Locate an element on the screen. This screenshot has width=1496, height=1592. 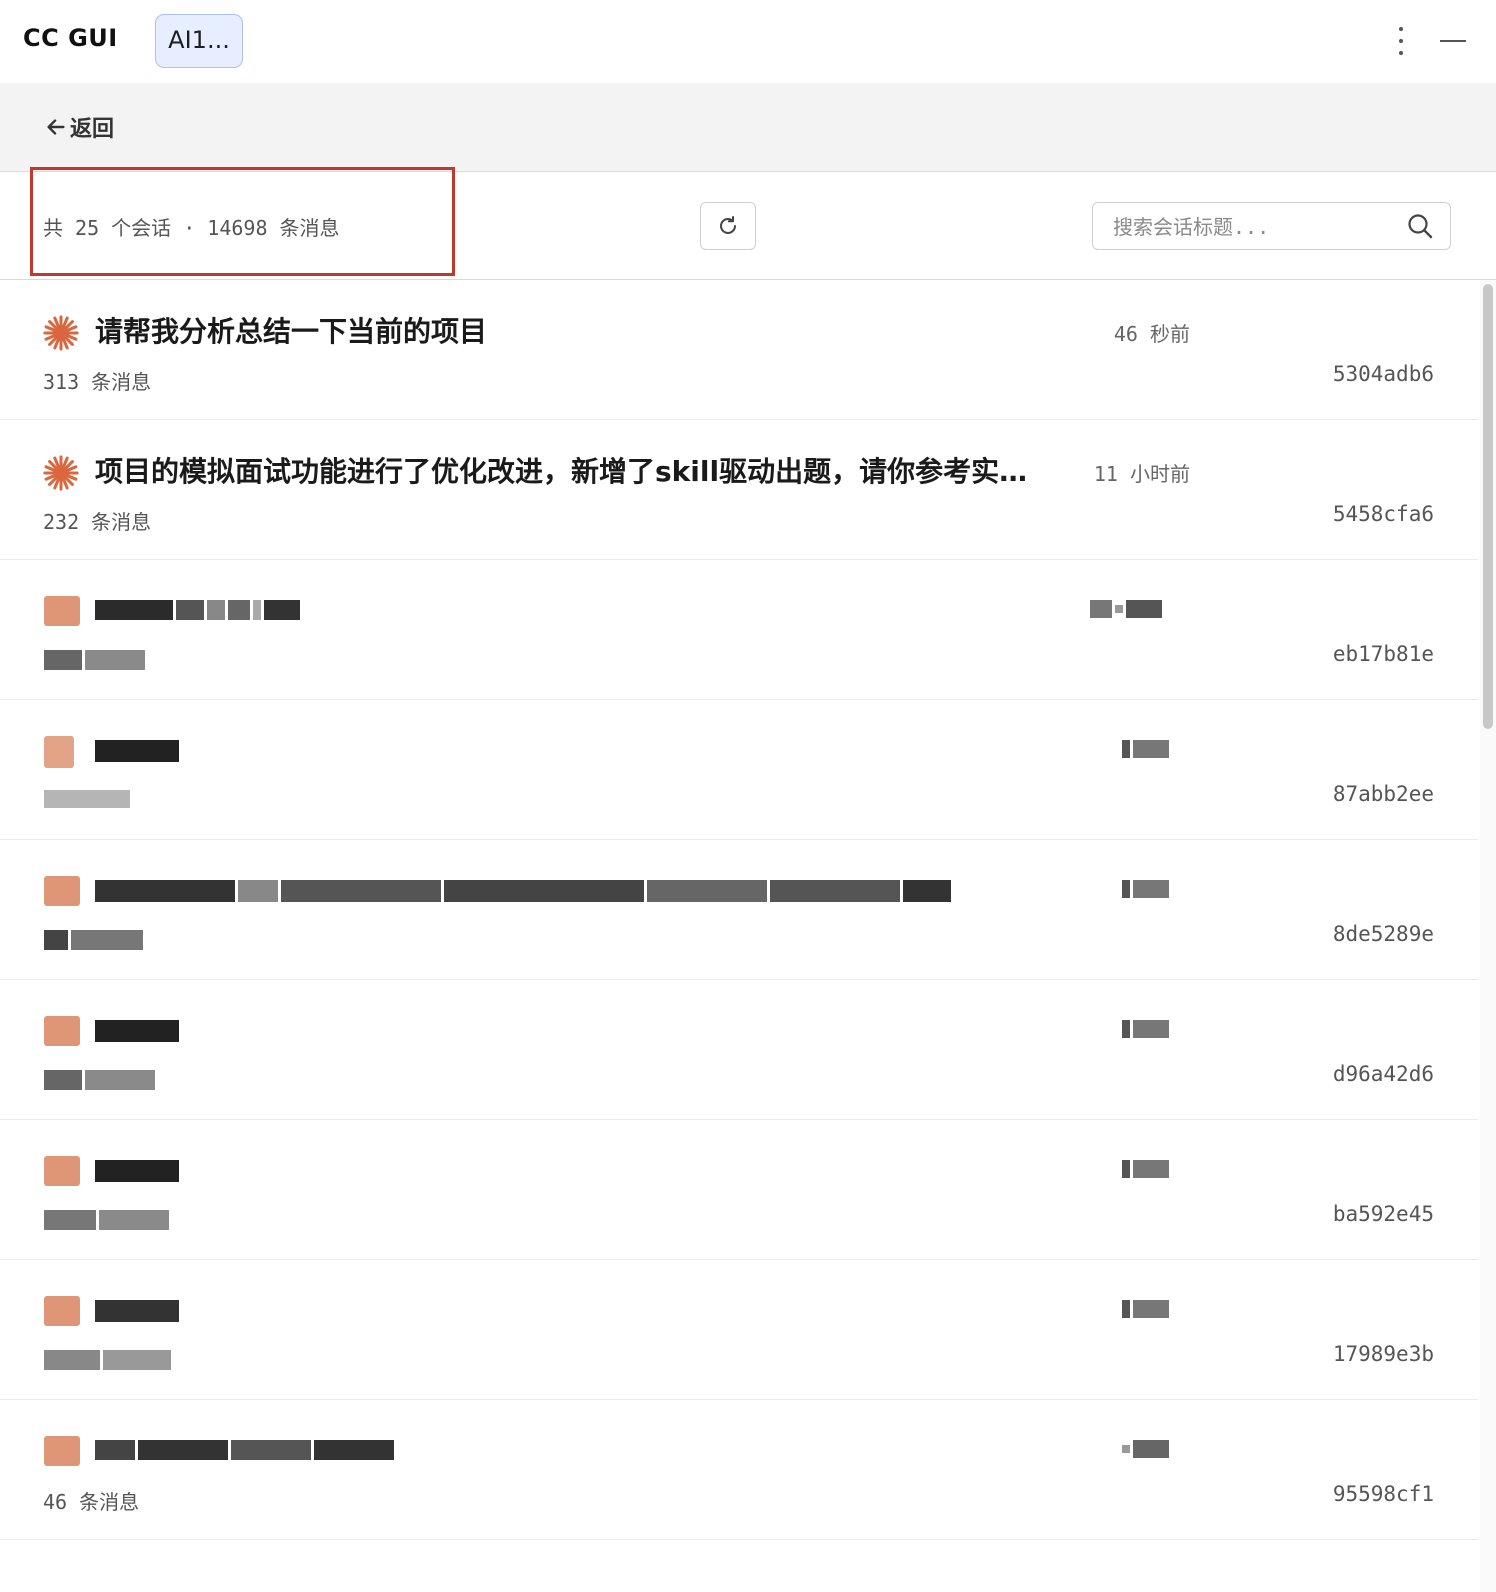
refresh-icon is located at coordinates (728, 225).